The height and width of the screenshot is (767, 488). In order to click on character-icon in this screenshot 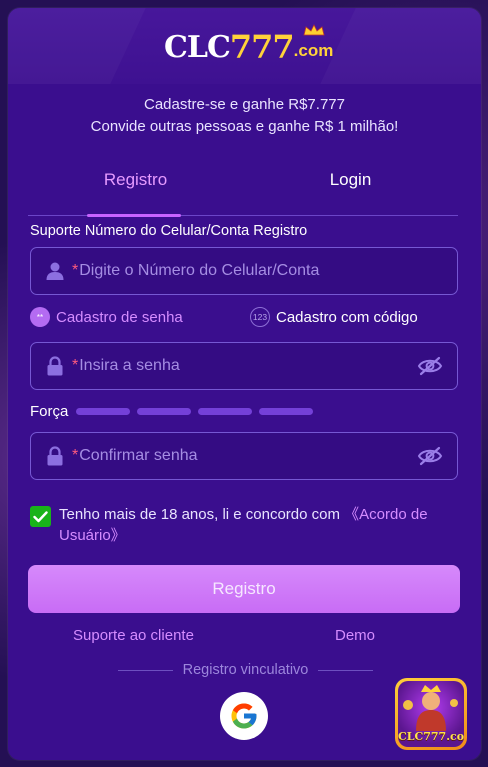, I will do `click(430, 708)`.